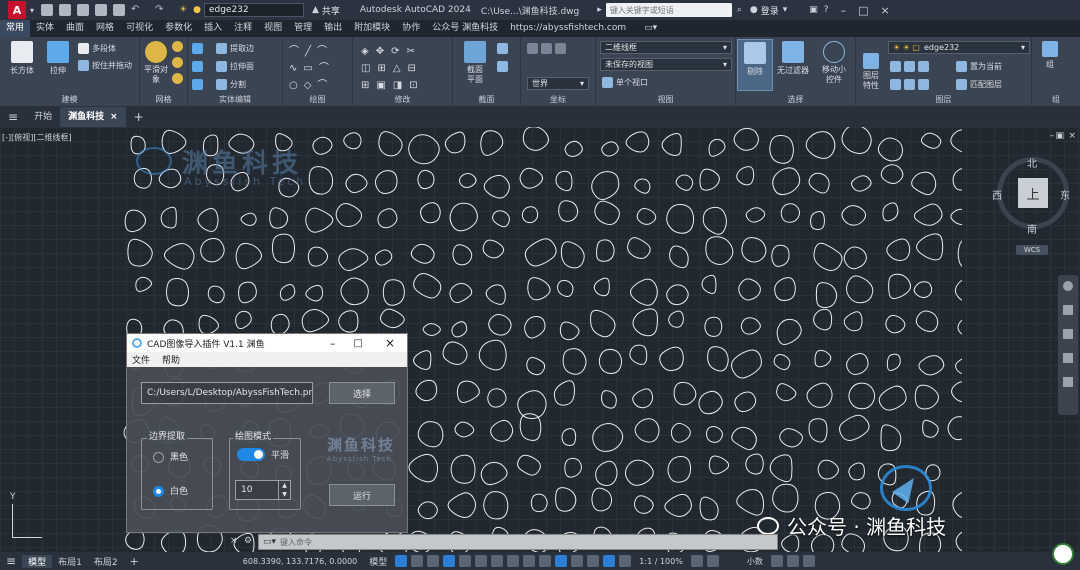 The image size is (1080, 570). I want to click on compass-north: 北, so click(1032, 162).